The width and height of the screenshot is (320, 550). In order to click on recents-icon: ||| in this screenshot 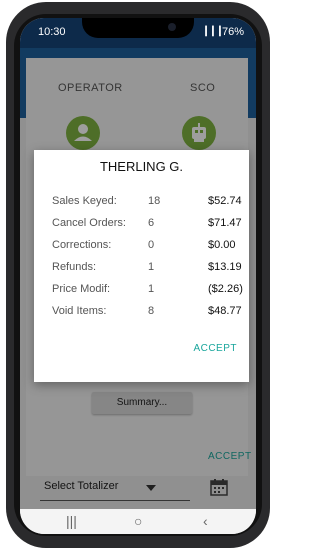, I will do `click(71, 521)`.